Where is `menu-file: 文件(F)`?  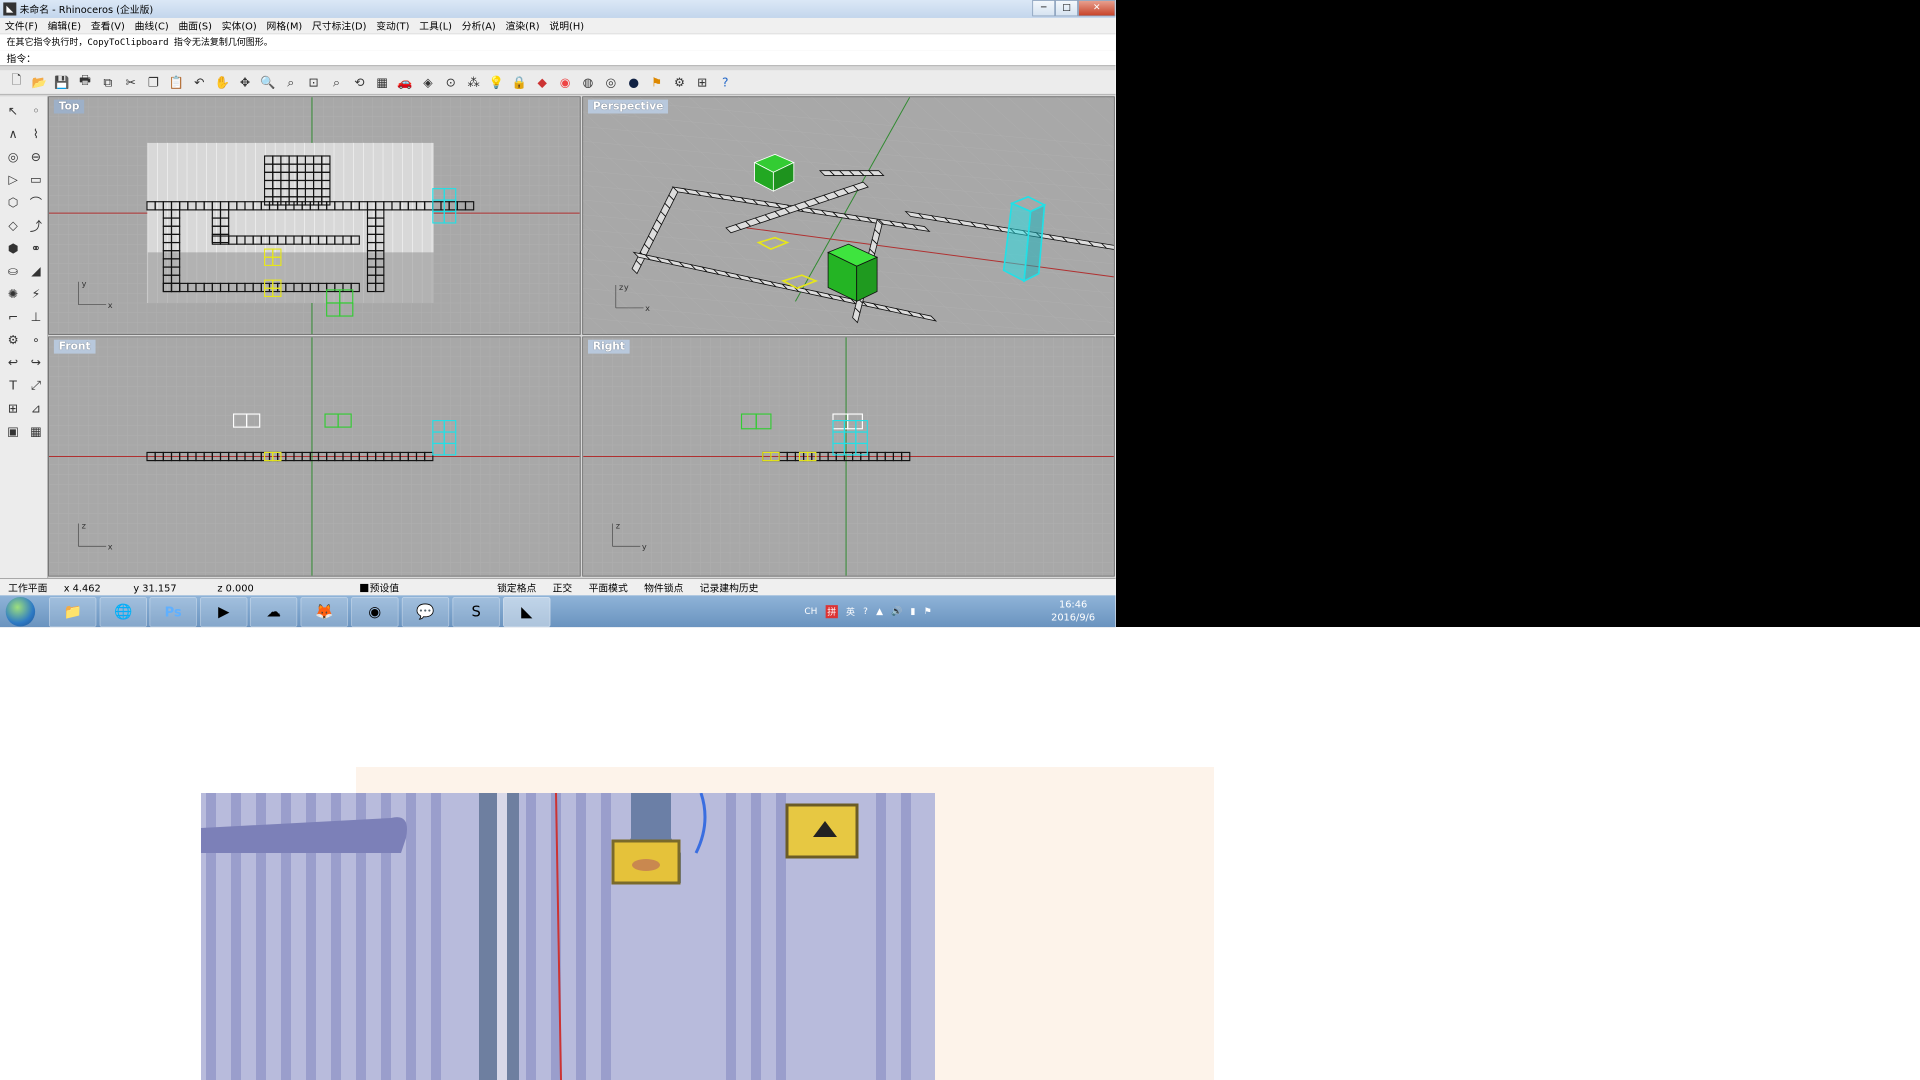 menu-file: 文件(F) is located at coordinates (21, 26).